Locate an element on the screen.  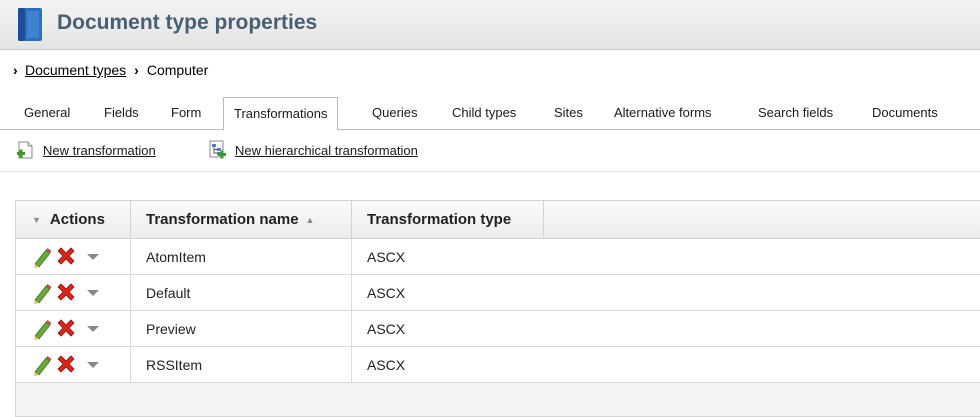
tab-form: Form is located at coordinates (186, 112).